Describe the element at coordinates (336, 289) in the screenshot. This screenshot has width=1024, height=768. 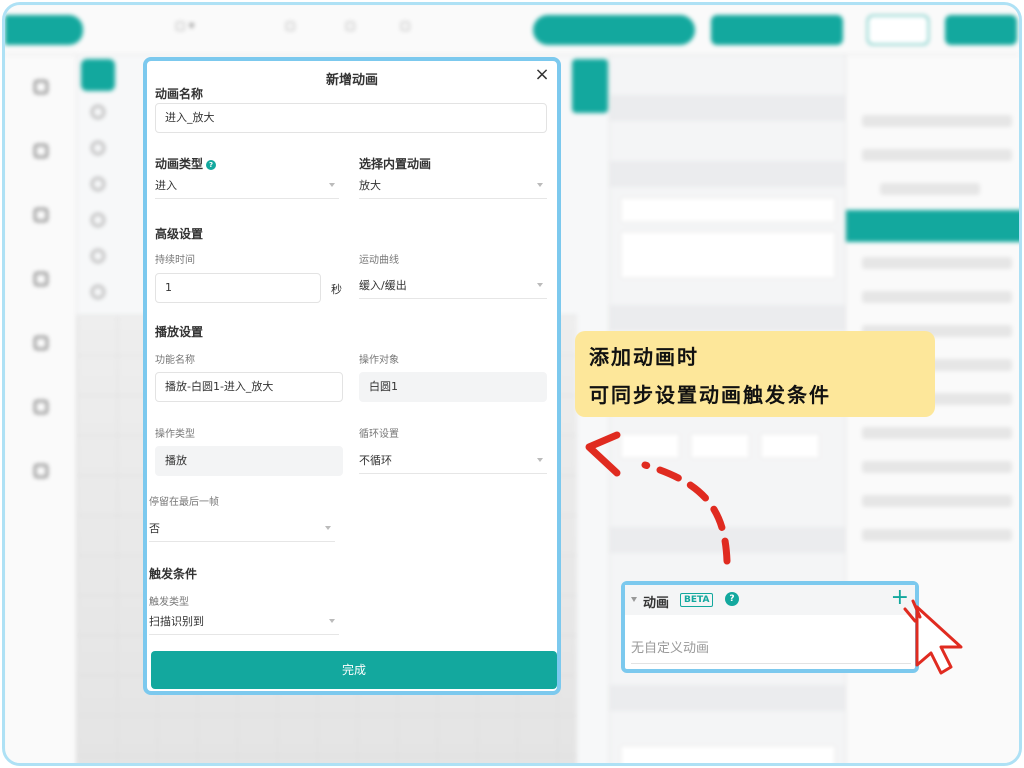
I see `duration-unit: 秒` at that location.